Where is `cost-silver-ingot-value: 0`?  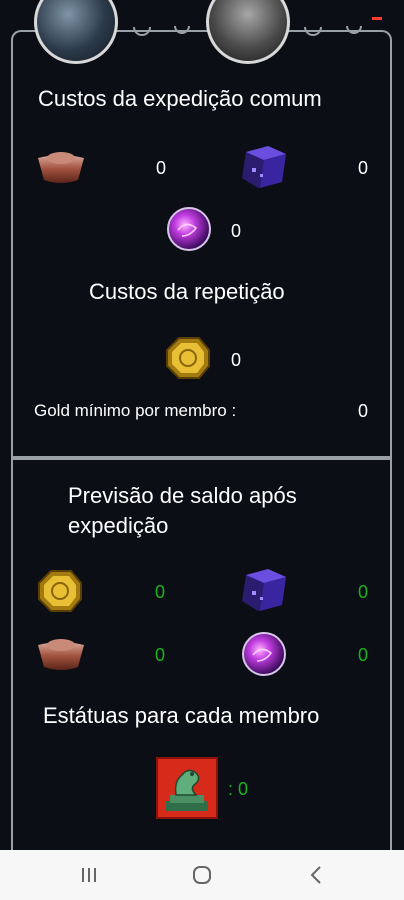
cost-silver-ingot-value: 0 is located at coordinates (161, 168).